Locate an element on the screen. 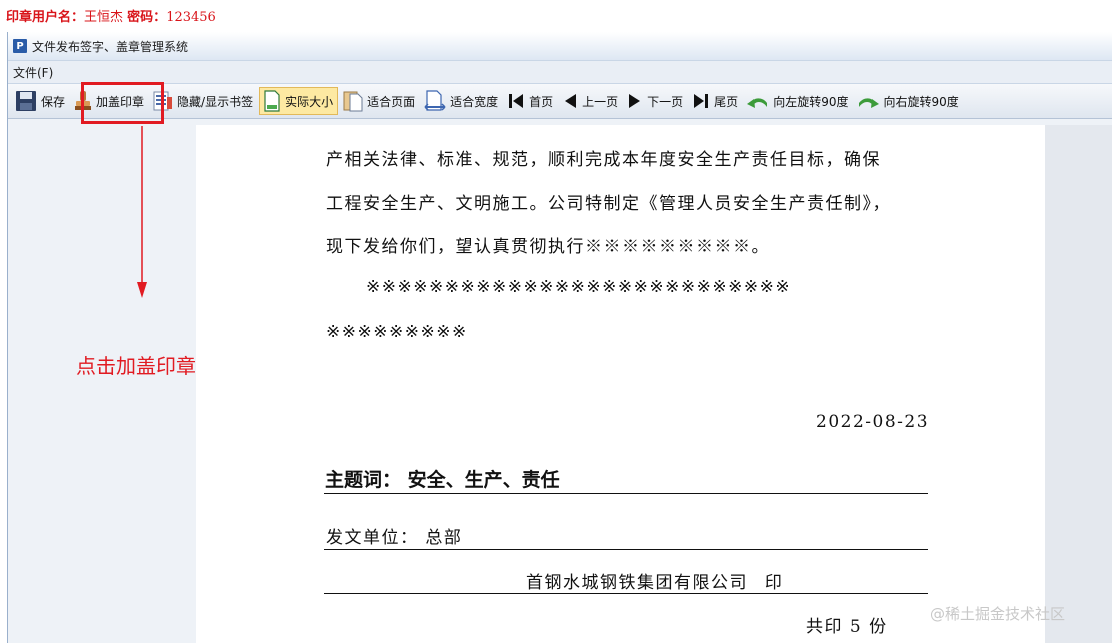 This screenshot has height=643, width=1112. save-label: 保存 is located at coordinates (53, 101).